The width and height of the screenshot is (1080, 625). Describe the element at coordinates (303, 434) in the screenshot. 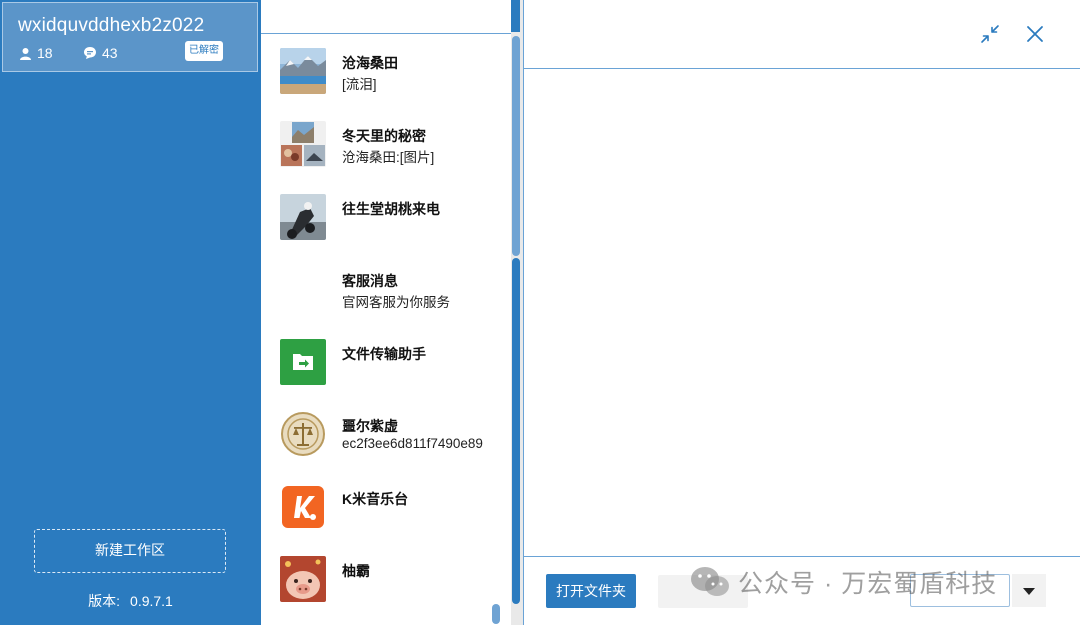

I see `emblem-avatar` at that location.